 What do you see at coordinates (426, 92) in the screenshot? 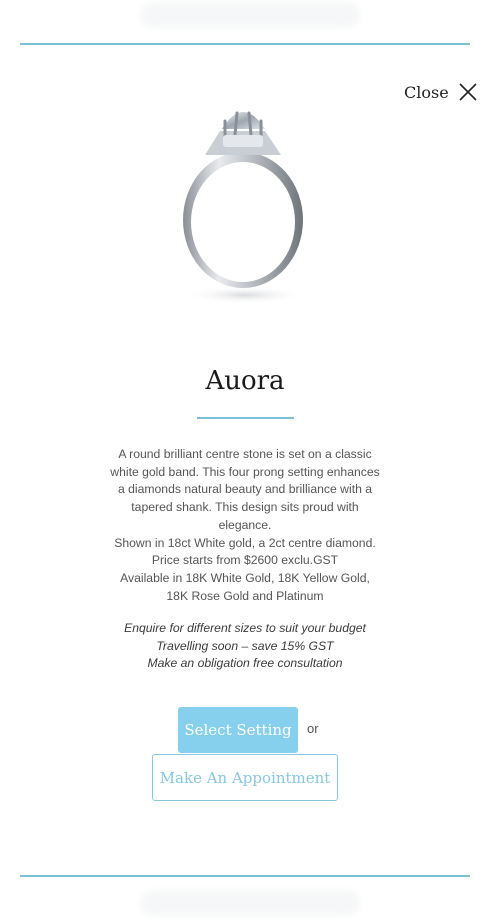
I see `close-label: Close` at bounding box center [426, 92].